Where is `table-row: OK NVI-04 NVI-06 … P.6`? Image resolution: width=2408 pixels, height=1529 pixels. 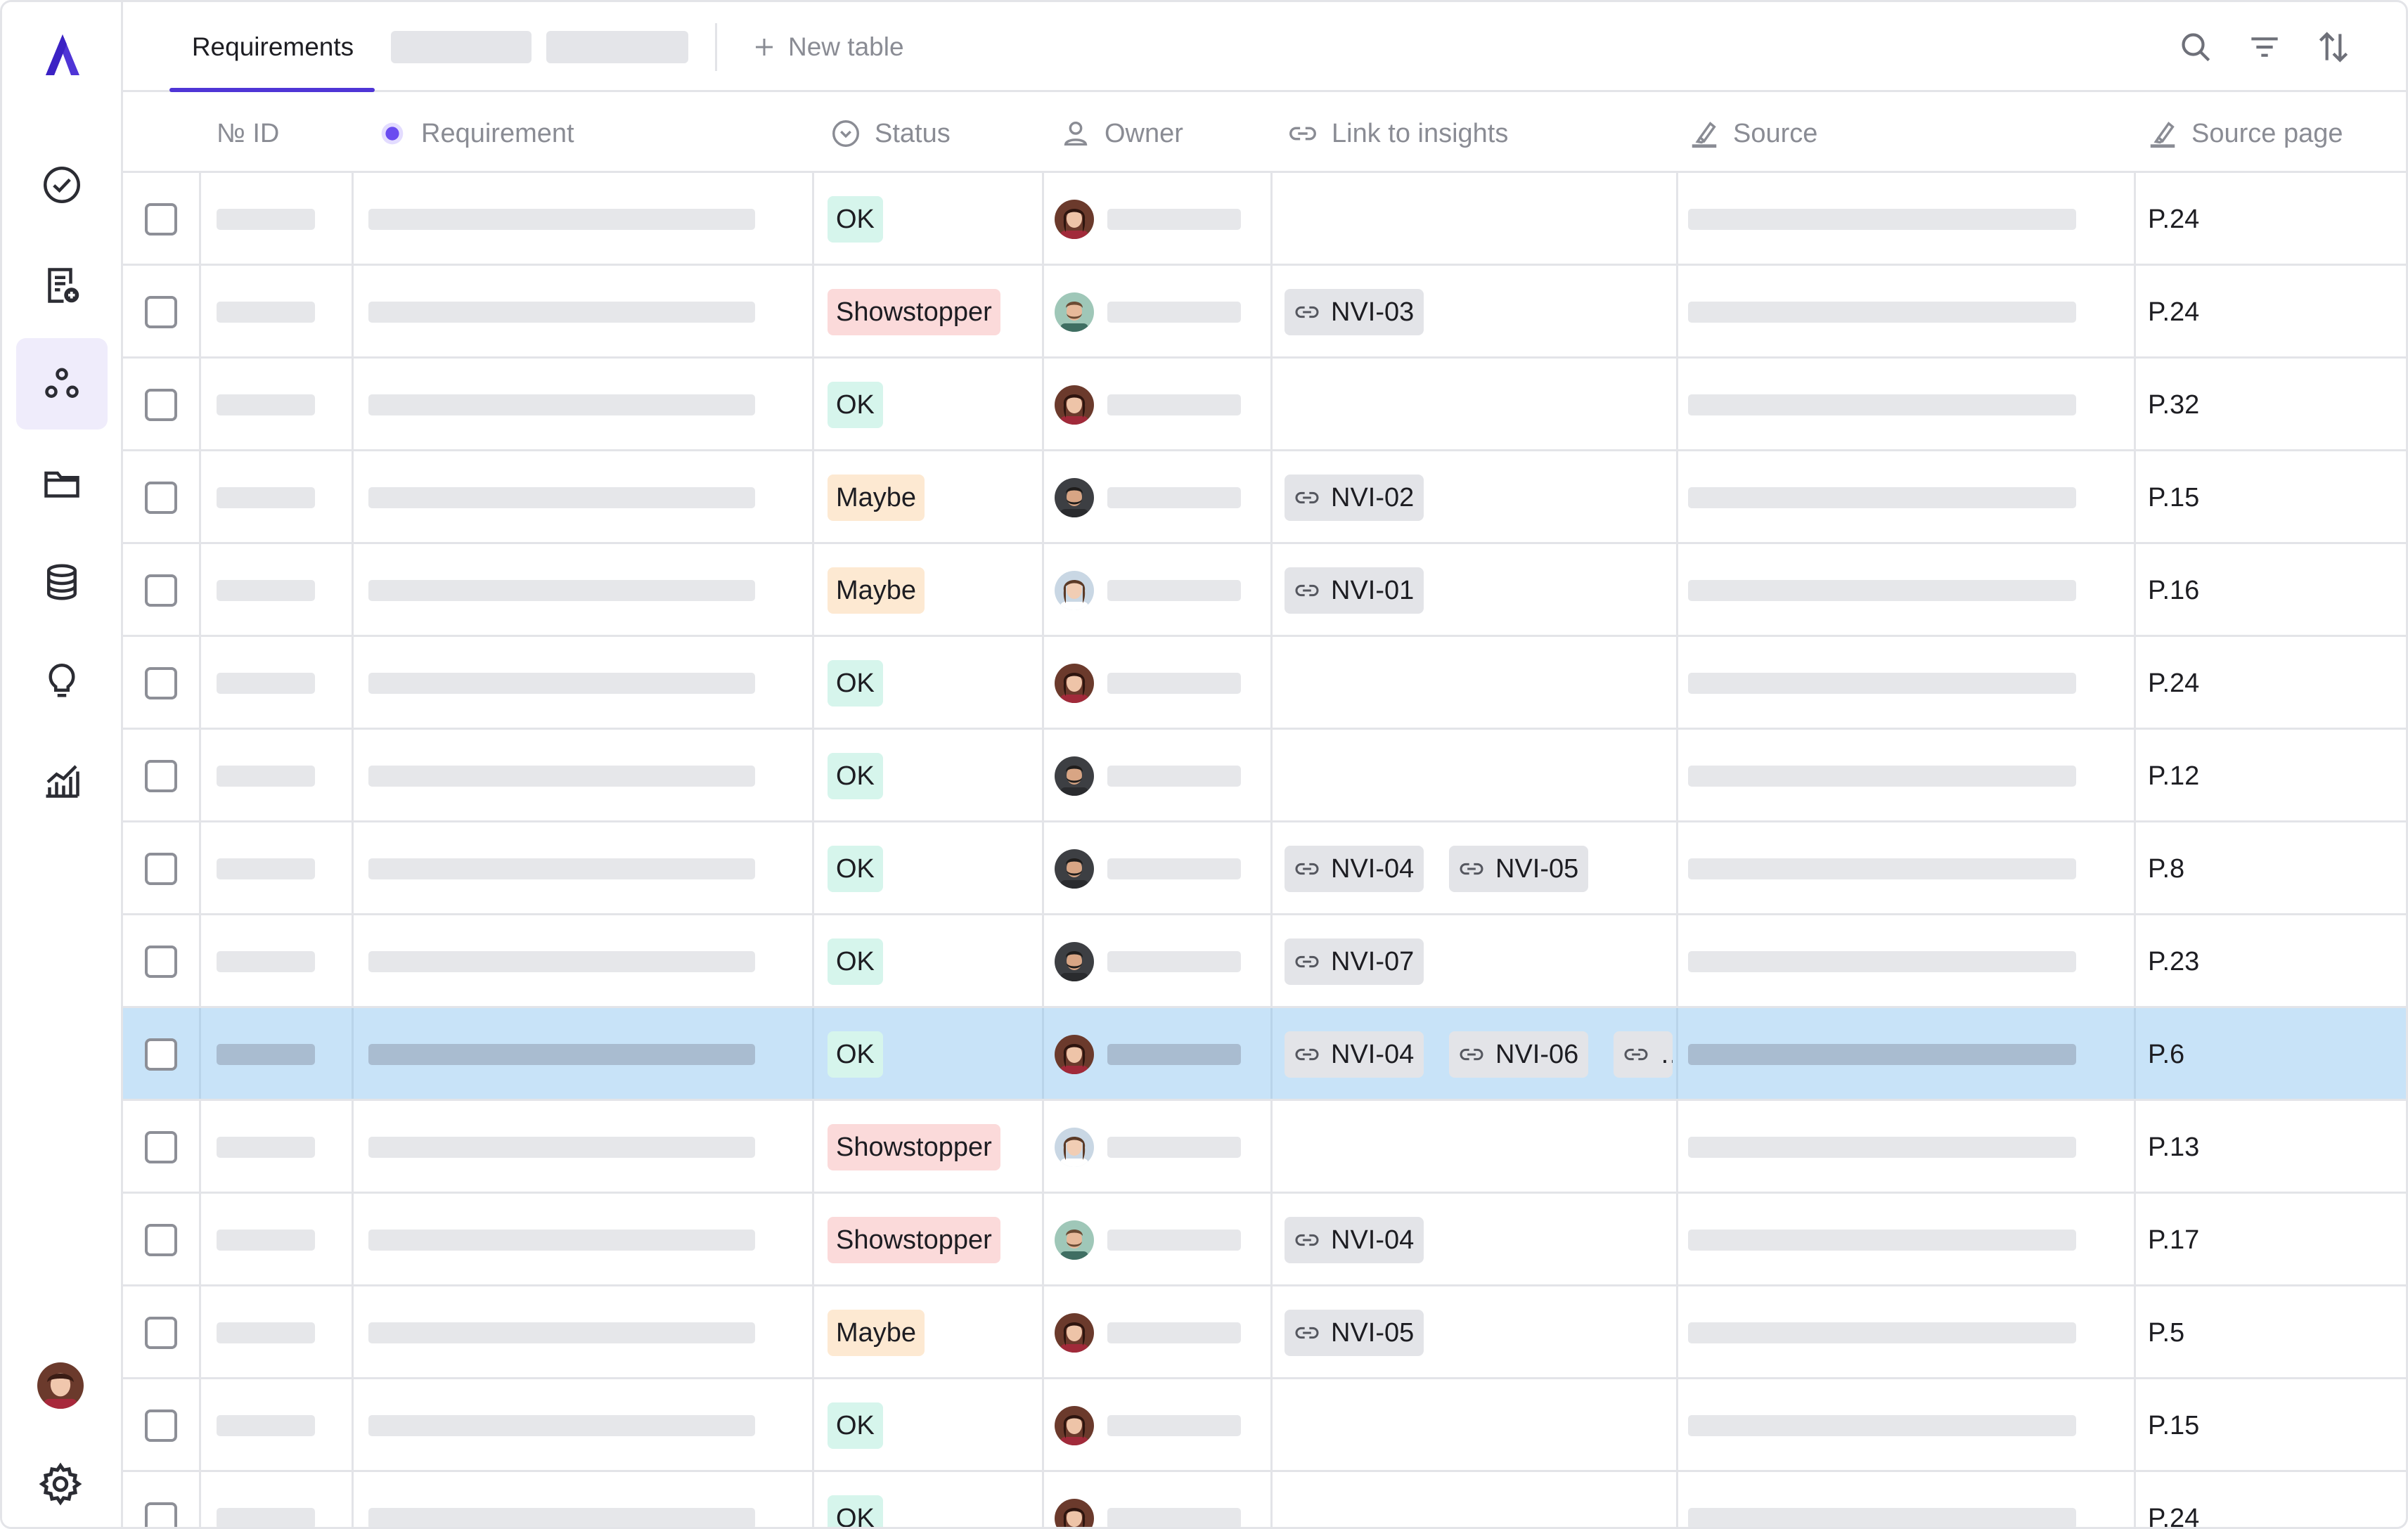
table-row: OK NVI-04 NVI-06 … P.6 is located at coordinates (1264, 1054).